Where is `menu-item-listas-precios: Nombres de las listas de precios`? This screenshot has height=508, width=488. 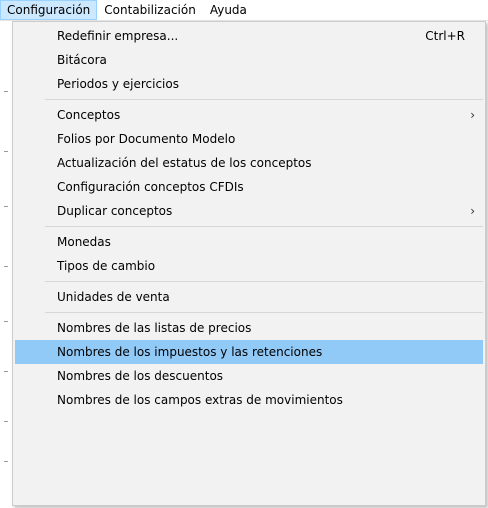
menu-item-listas-precios: Nombres de las listas de precios is located at coordinates (249, 328).